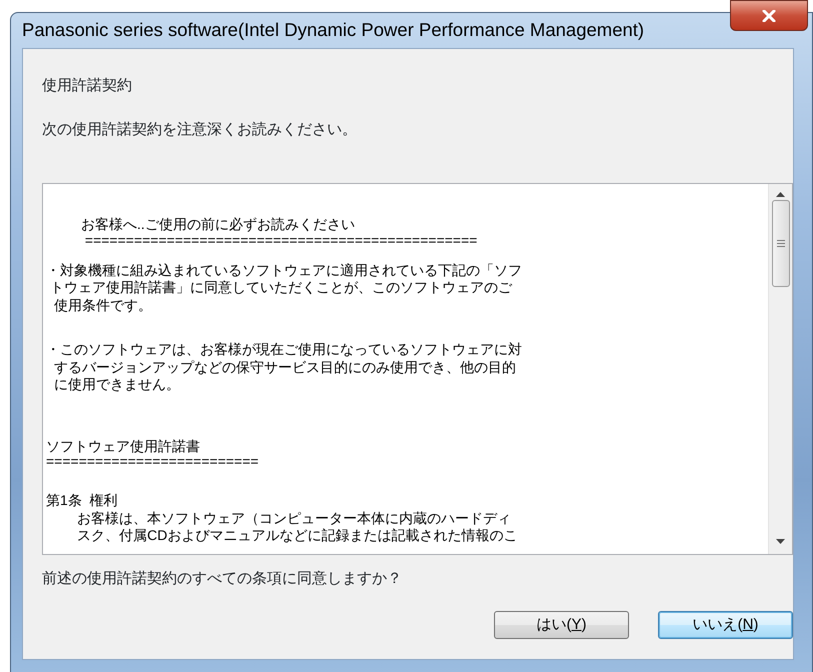 This screenshot has width=813, height=672. I want to click on window-title: Panasonic series software(Intel Dynamic Power Performance Management), so click(333, 30).